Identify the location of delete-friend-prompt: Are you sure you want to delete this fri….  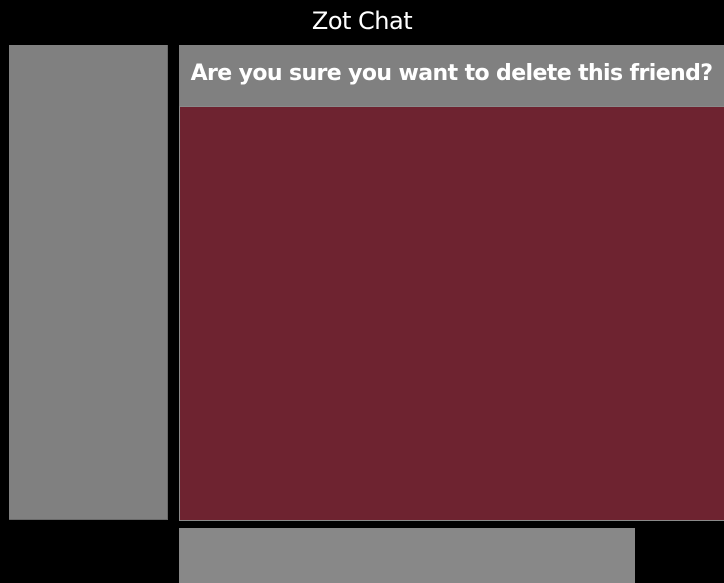
(451, 75).